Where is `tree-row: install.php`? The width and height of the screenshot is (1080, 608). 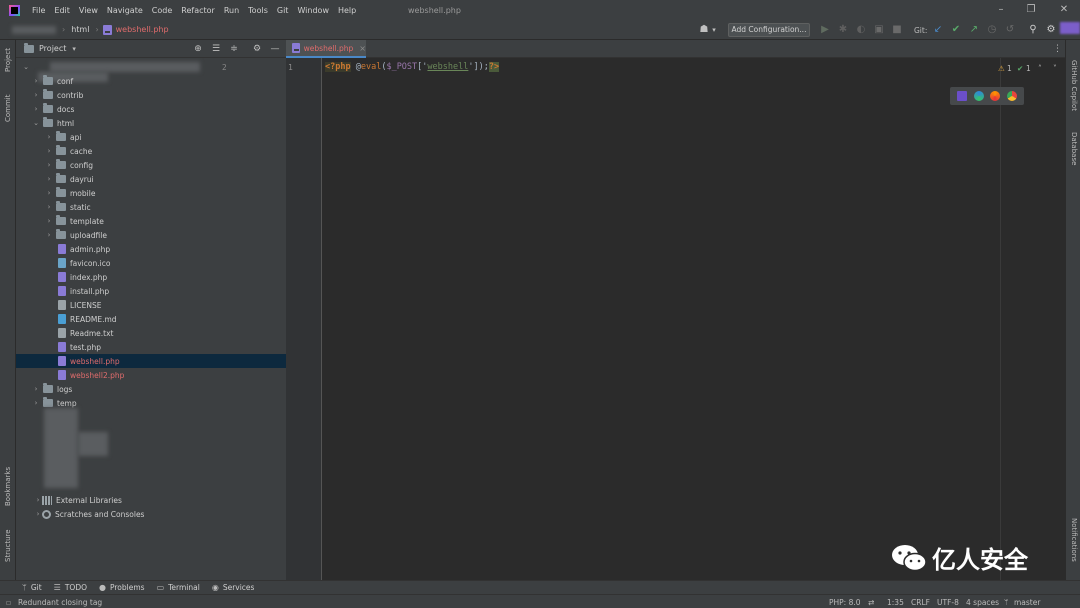
tree-row: install.php is located at coordinates (151, 291).